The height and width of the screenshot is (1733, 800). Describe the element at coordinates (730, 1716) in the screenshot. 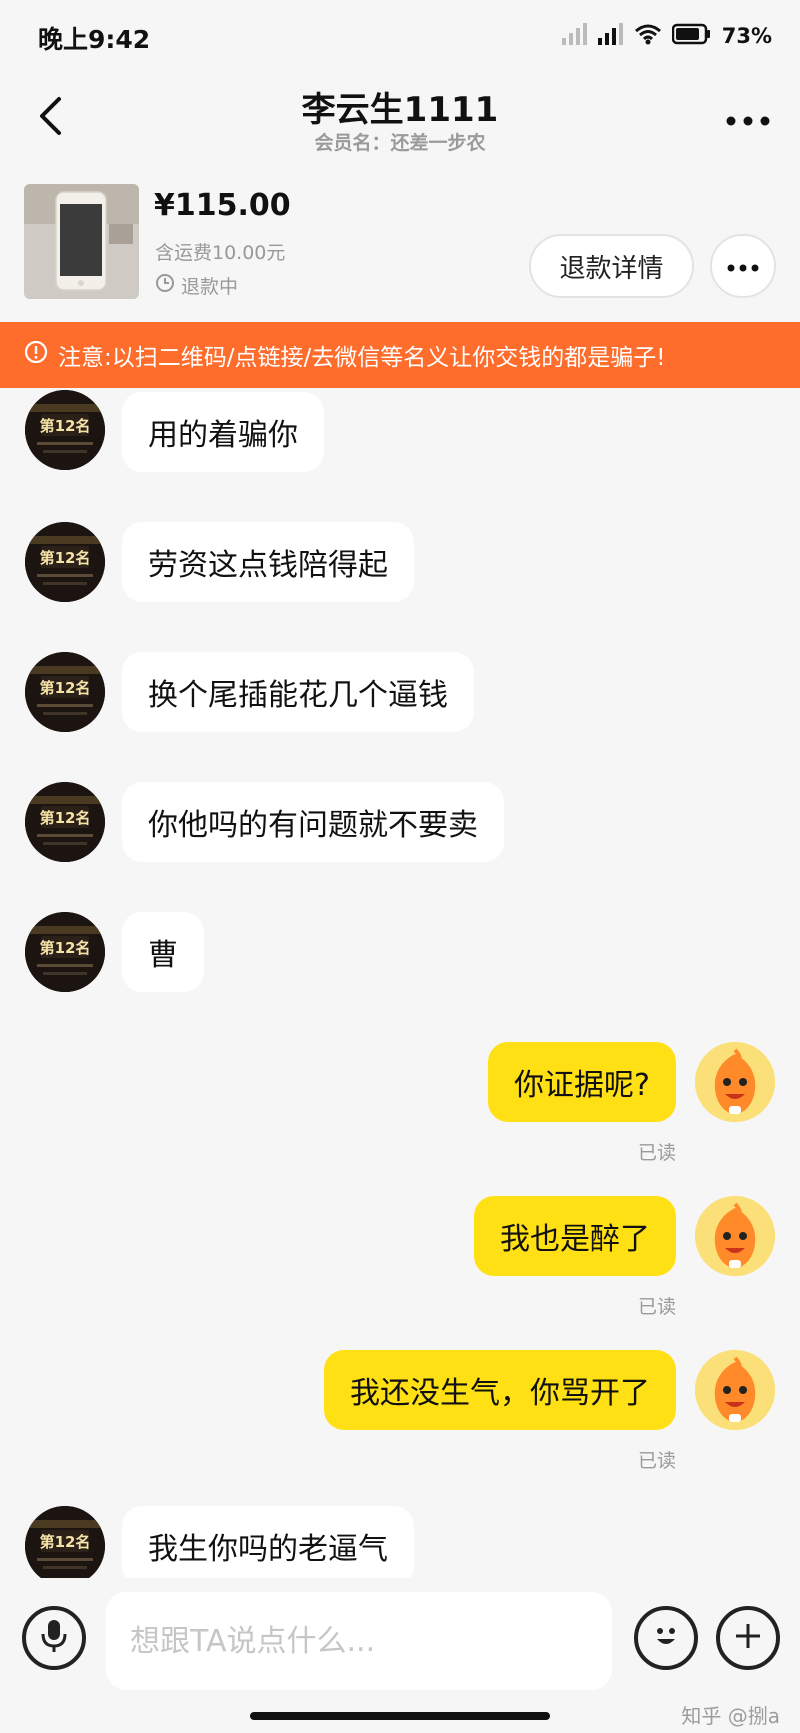

I see `watermark: 知乎 @捌a` at that location.